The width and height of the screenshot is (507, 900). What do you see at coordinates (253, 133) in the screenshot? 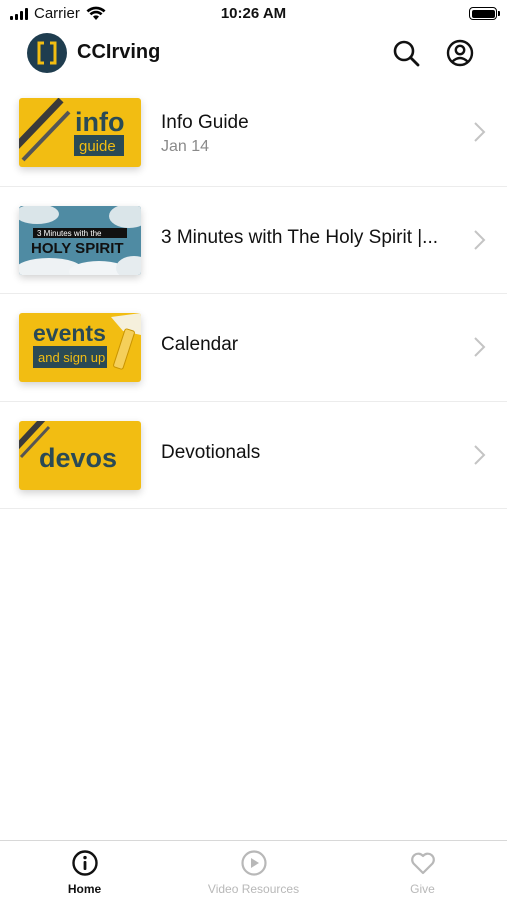
I see `list-item-info-guide: info guide Info Guide Jan 14` at bounding box center [253, 133].